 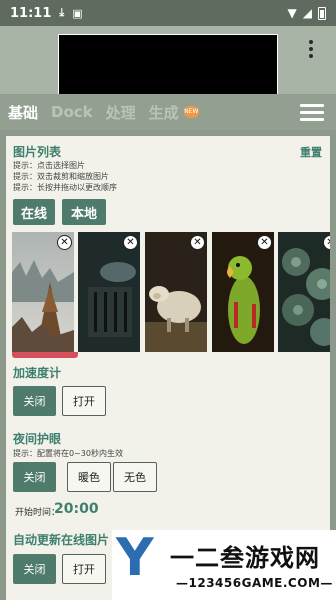 I want to click on tab-bar: 基础 Dock 处理 生成 NEW, so click(x=168, y=112).